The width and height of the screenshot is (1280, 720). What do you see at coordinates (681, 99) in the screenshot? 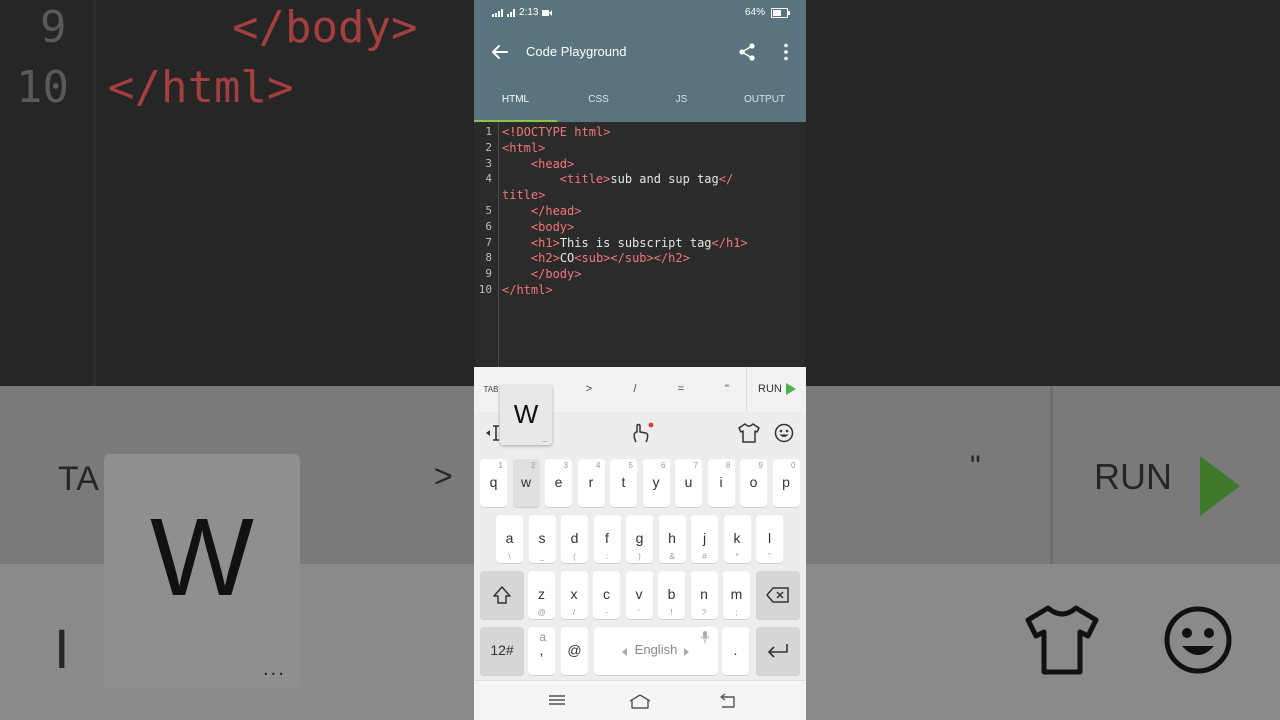
I see `tab-js: JS` at bounding box center [681, 99].